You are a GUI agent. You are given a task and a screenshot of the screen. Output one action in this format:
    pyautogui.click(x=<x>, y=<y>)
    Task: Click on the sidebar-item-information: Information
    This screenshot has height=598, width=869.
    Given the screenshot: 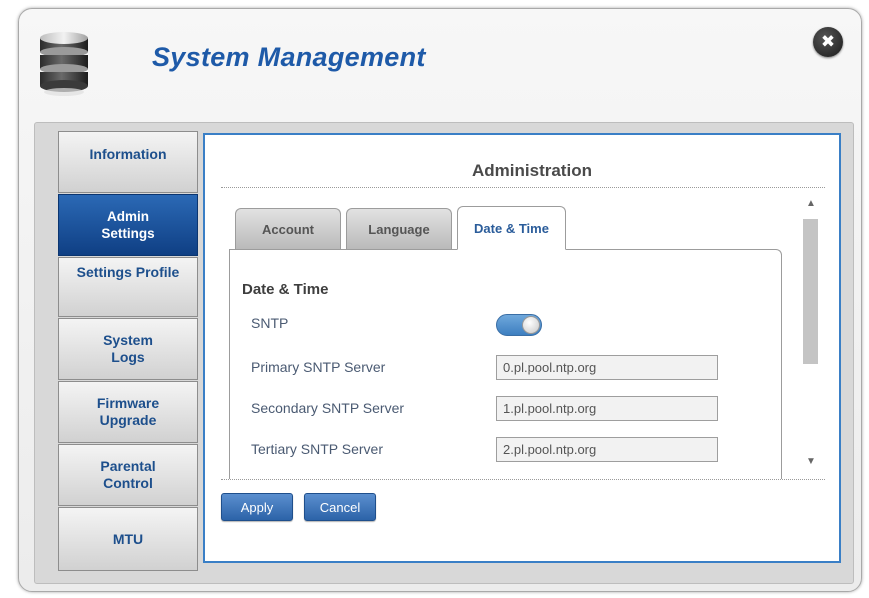 What is the action you would take?
    pyautogui.click(x=128, y=162)
    